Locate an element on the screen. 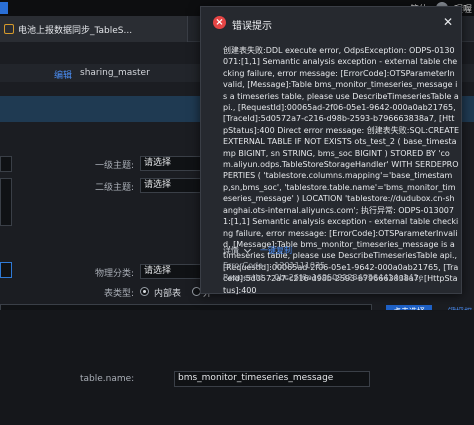  dialog-header: × 错误提示 ✕ is located at coordinates (331, 20).